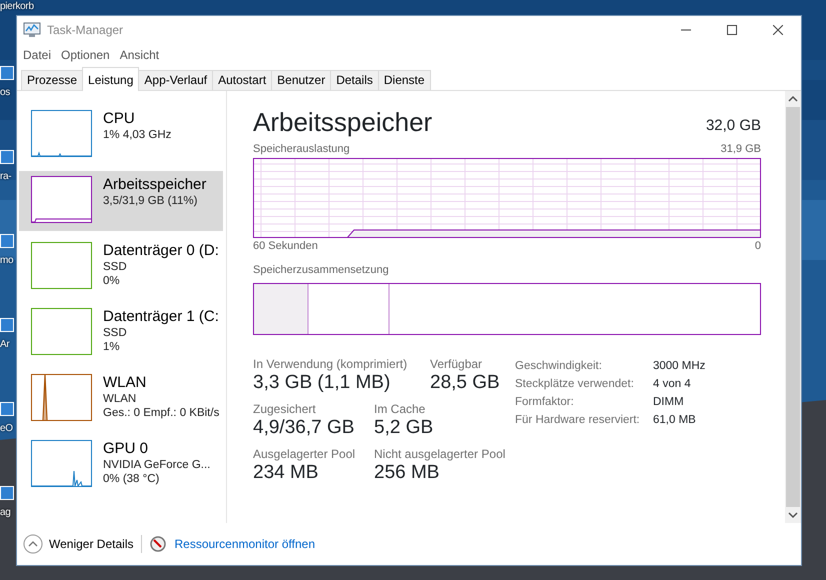 This screenshot has width=826, height=580. I want to click on desktop-icon-label: mo, so click(7, 260).